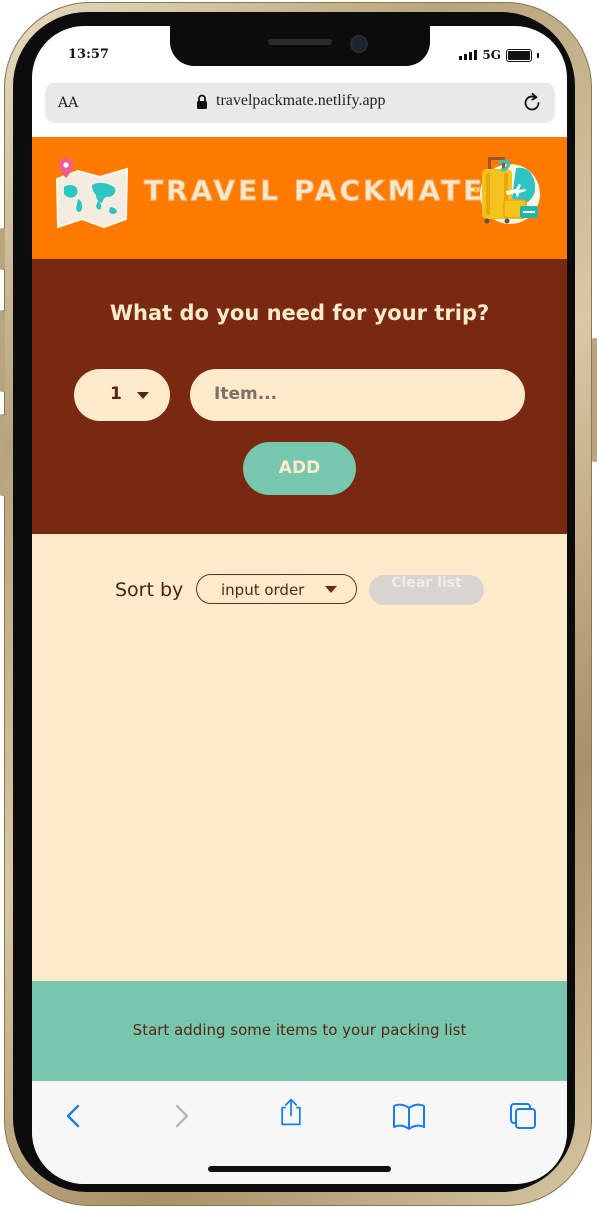 This screenshot has width=597, height=1210. I want to click on speaker-grille, so click(300, 42).